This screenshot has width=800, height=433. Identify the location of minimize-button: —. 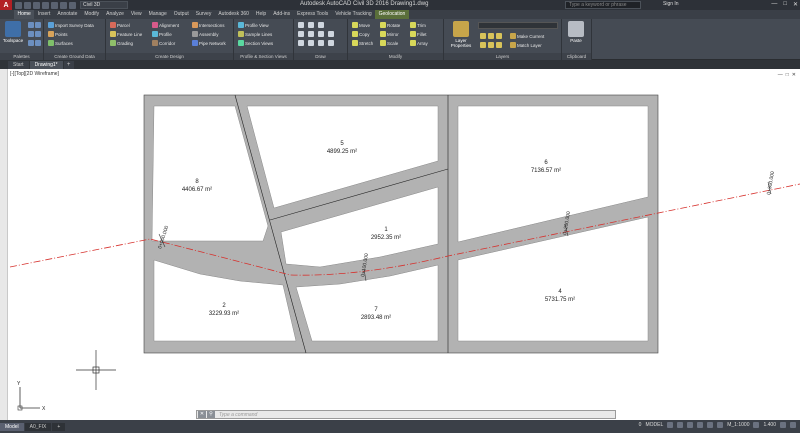
(774, 4).